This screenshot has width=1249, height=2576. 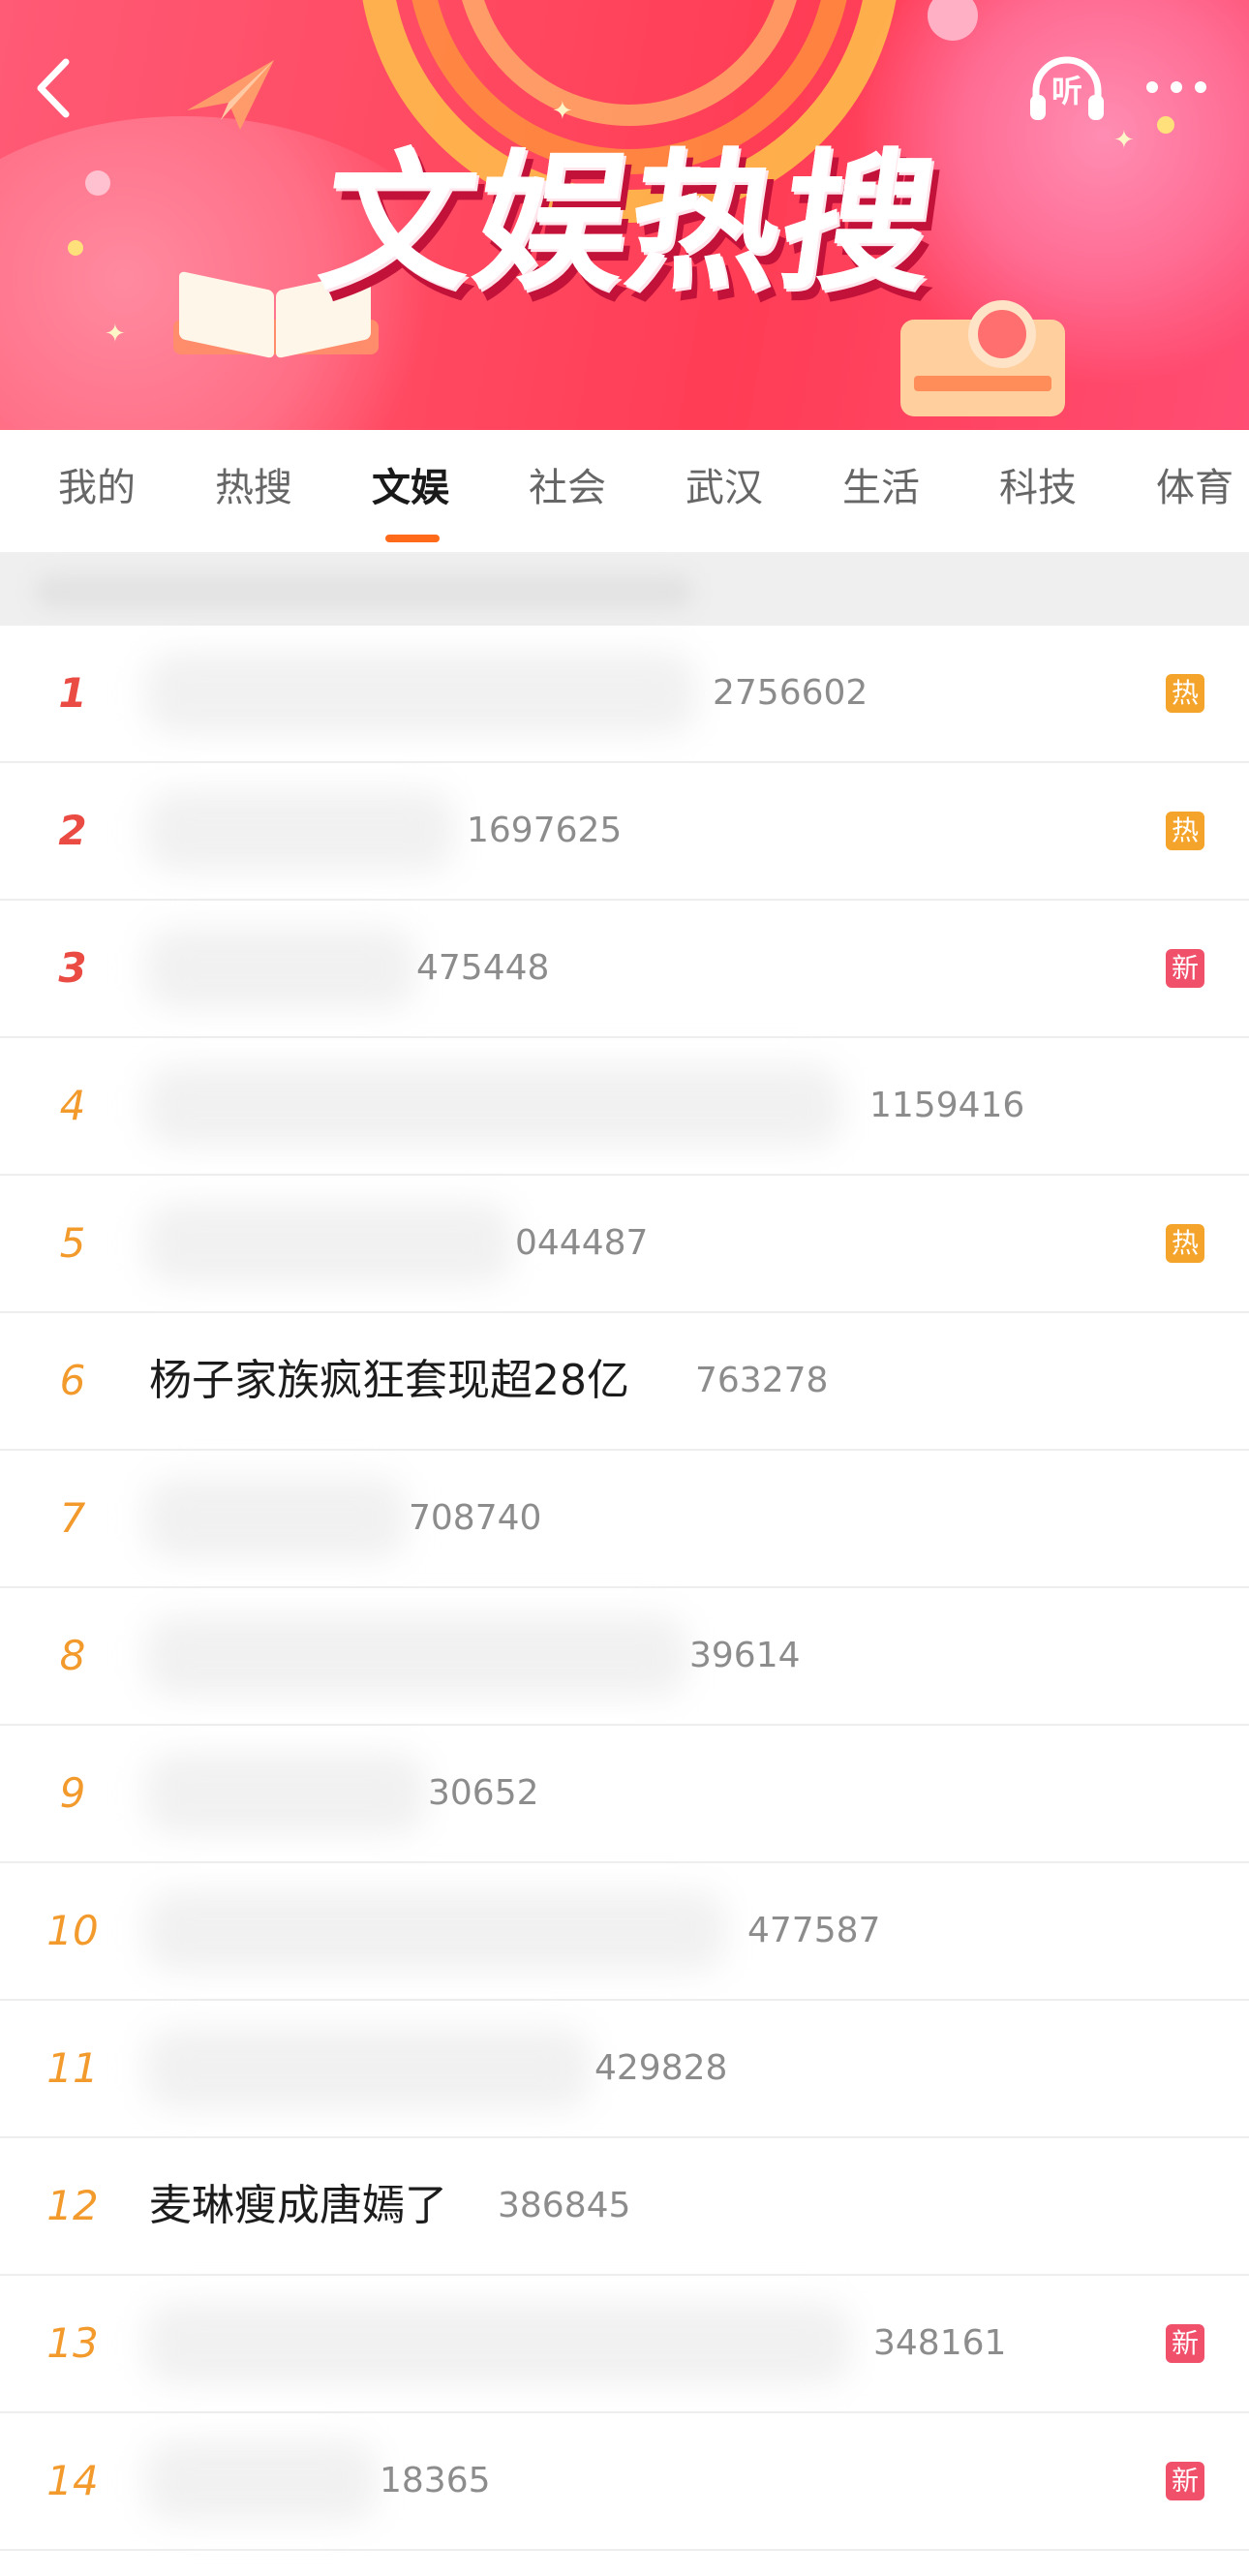 I want to click on banner-title-text: 文娱热搜, so click(x=629, y=223).